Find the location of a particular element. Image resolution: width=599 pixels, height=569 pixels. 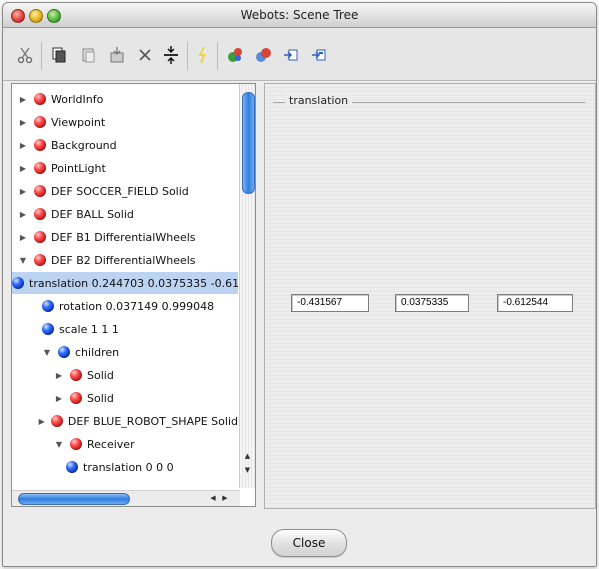

scroll-up-arrow-icon: ▲ is located at coordinates (247, 456).